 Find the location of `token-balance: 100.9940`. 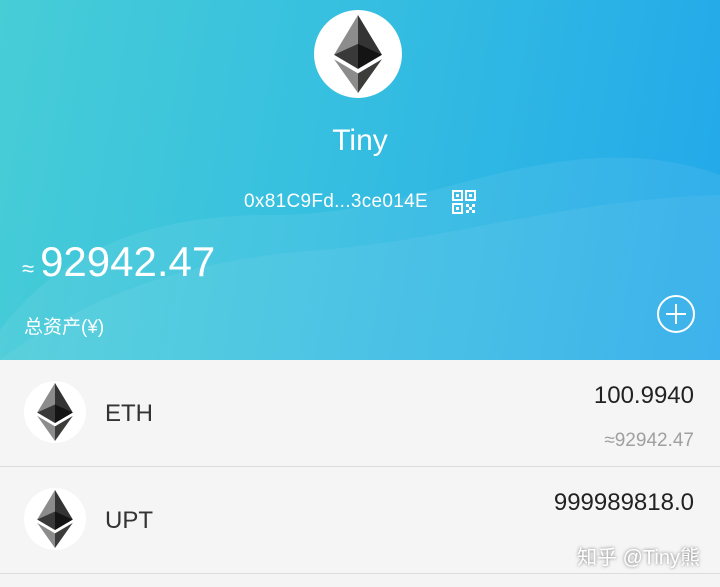

token-balance: 100.9940 is located at coordinates (643, 395).